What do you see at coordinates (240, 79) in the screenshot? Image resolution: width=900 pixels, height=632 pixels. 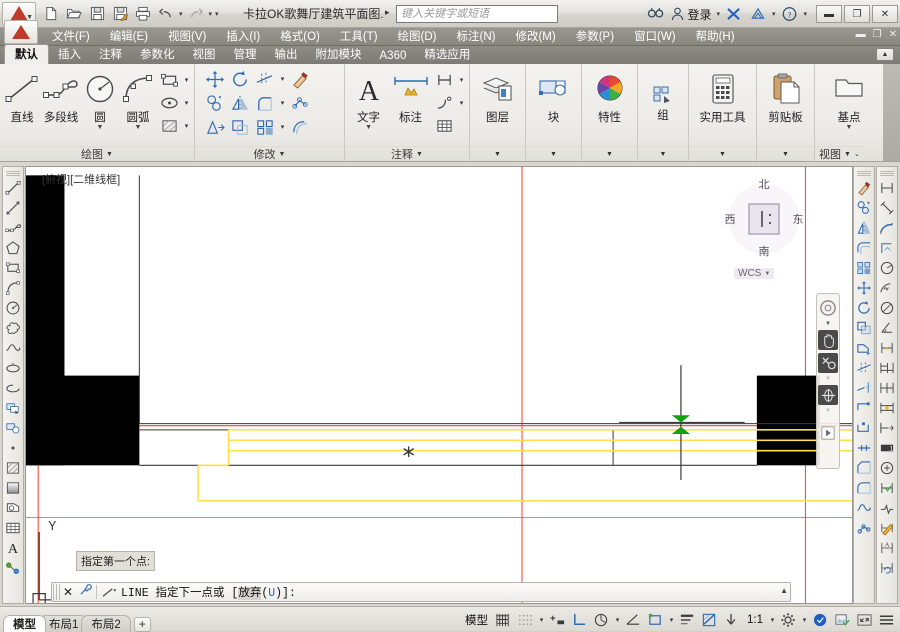 I see `rotate-icon` at bounding box center [240, 79].